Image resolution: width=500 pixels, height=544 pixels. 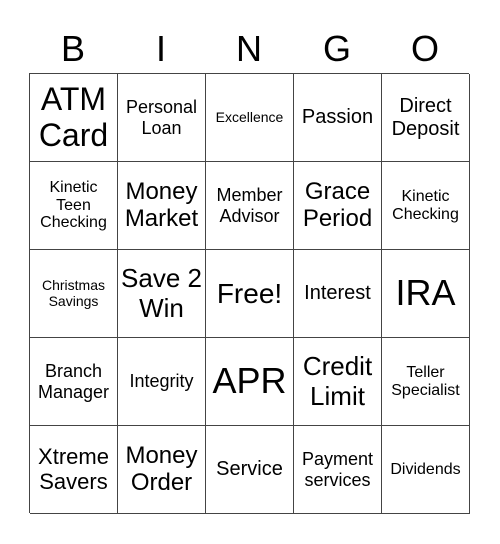 I want to click on header-letter-n: N, so click(x=249, y=48).